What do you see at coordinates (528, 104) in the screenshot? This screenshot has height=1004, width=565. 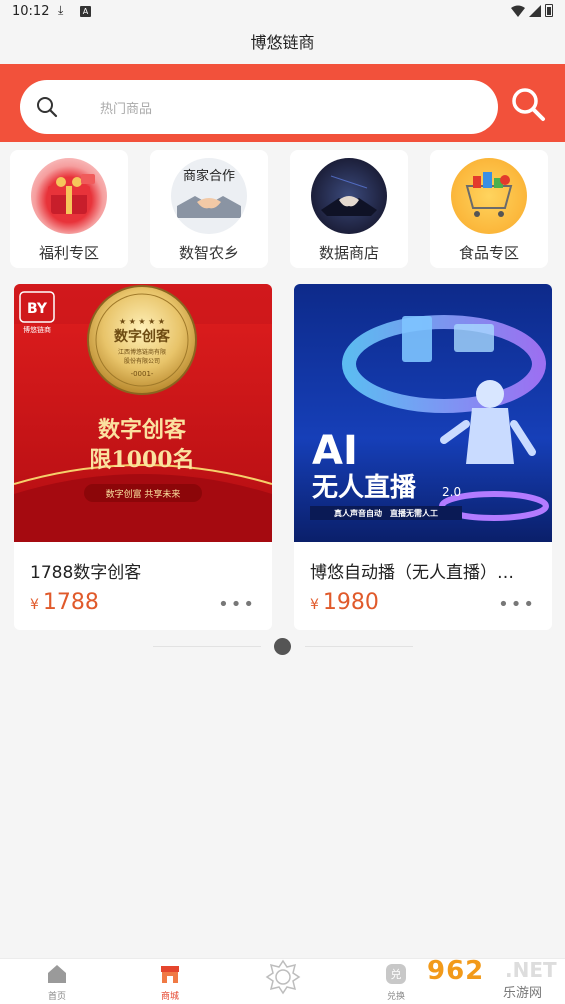 I see `search-button` at bounding box center [528, 104].